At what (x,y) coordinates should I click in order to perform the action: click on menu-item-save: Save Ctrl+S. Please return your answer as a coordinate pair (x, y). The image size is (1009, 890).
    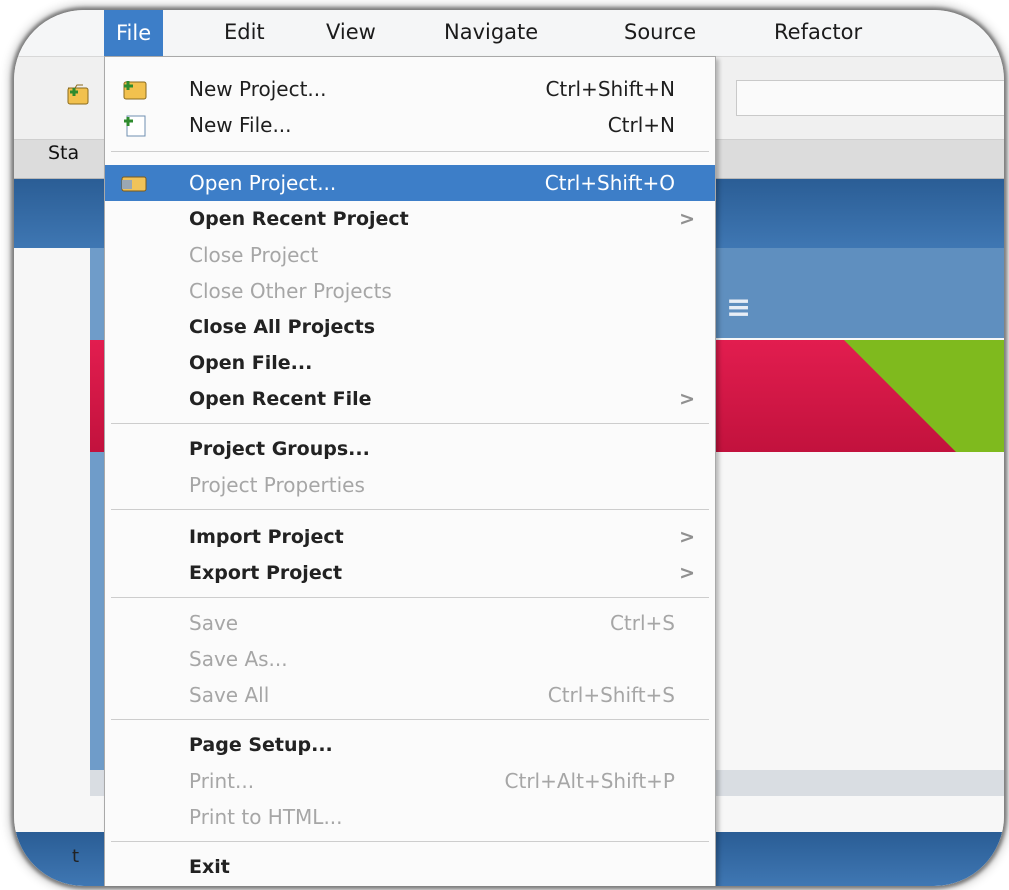
    Looking at the image, I should click on (410, 623).